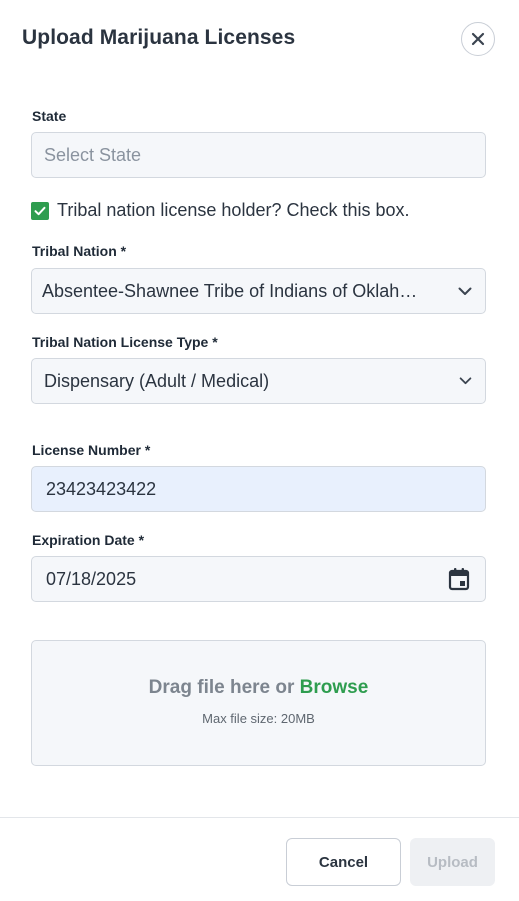  Describe the element at coordinates (91, 578) in the screenshot. I see `expiration-value: 07/18/2025` at that location.